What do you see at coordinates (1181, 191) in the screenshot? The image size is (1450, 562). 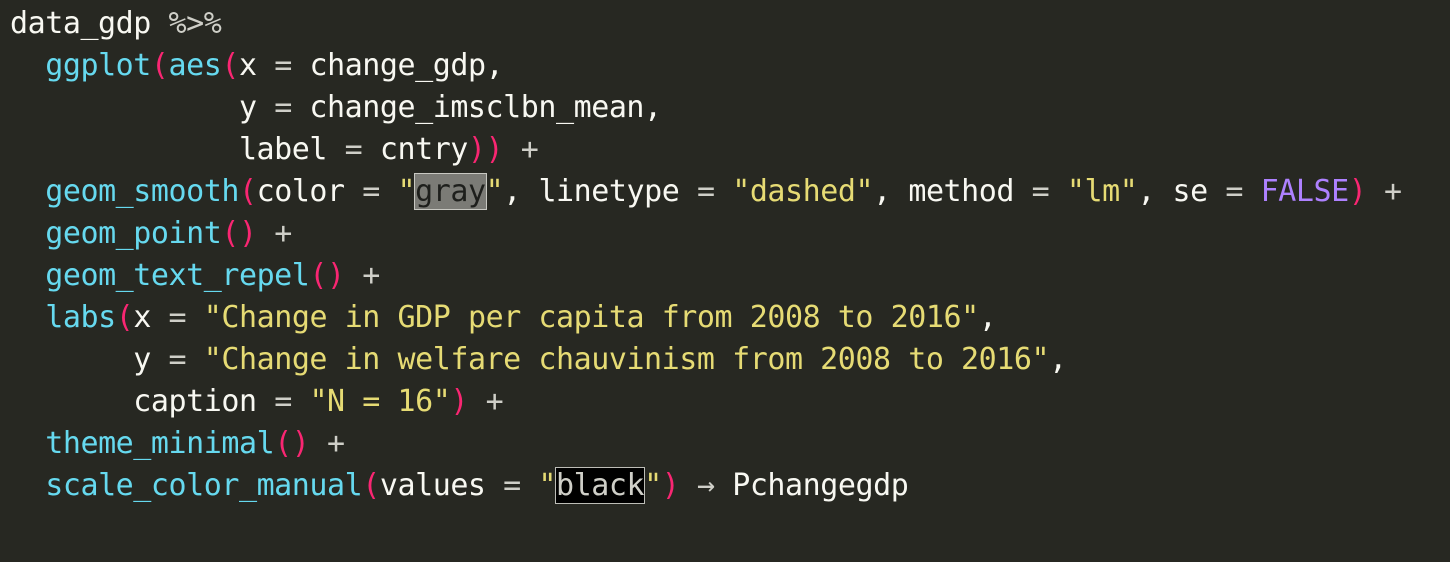 I see `code-token: , se` at bounding box center [1181, 191].